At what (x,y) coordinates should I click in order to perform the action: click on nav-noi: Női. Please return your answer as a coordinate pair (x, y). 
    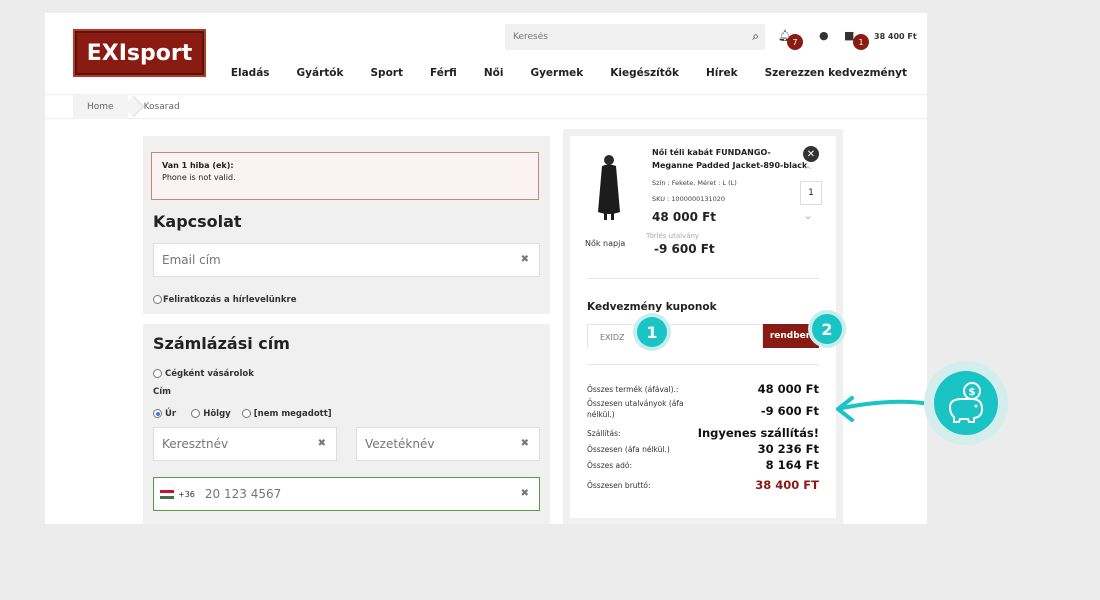
    Looking at the image, I should click on (494, 73).